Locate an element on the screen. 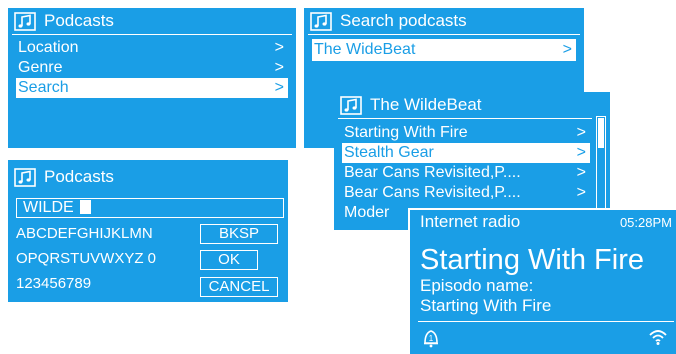 The height and width of the screenshot is (354, 676). clock-time: 05:28PM is located at coordinates (645, 222).